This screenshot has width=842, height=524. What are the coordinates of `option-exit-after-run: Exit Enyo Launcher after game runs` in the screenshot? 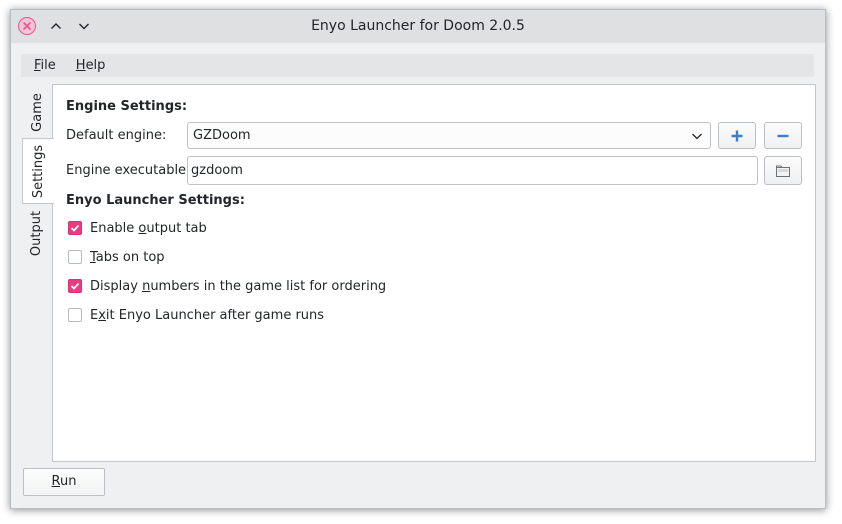 It's located at (196, 315).